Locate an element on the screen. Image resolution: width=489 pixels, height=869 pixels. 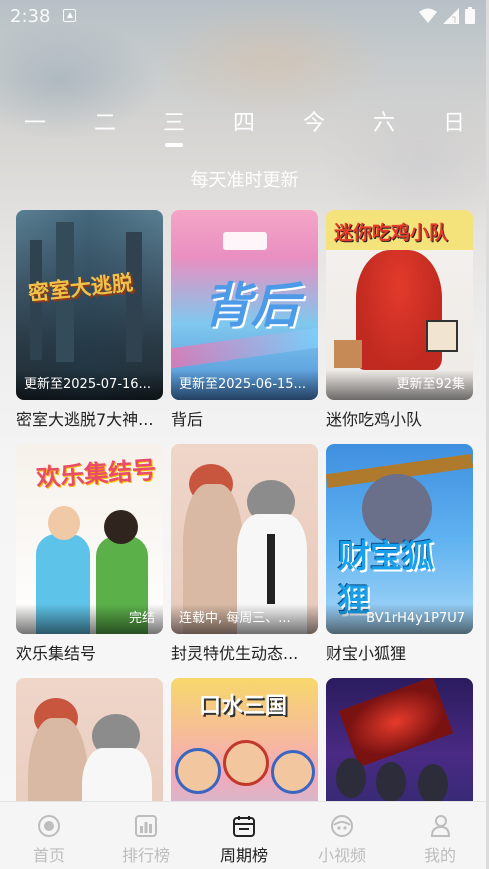
show-card: 欢乐集结号 完结 欢乐集结号 is located at coordinates (89, 554).